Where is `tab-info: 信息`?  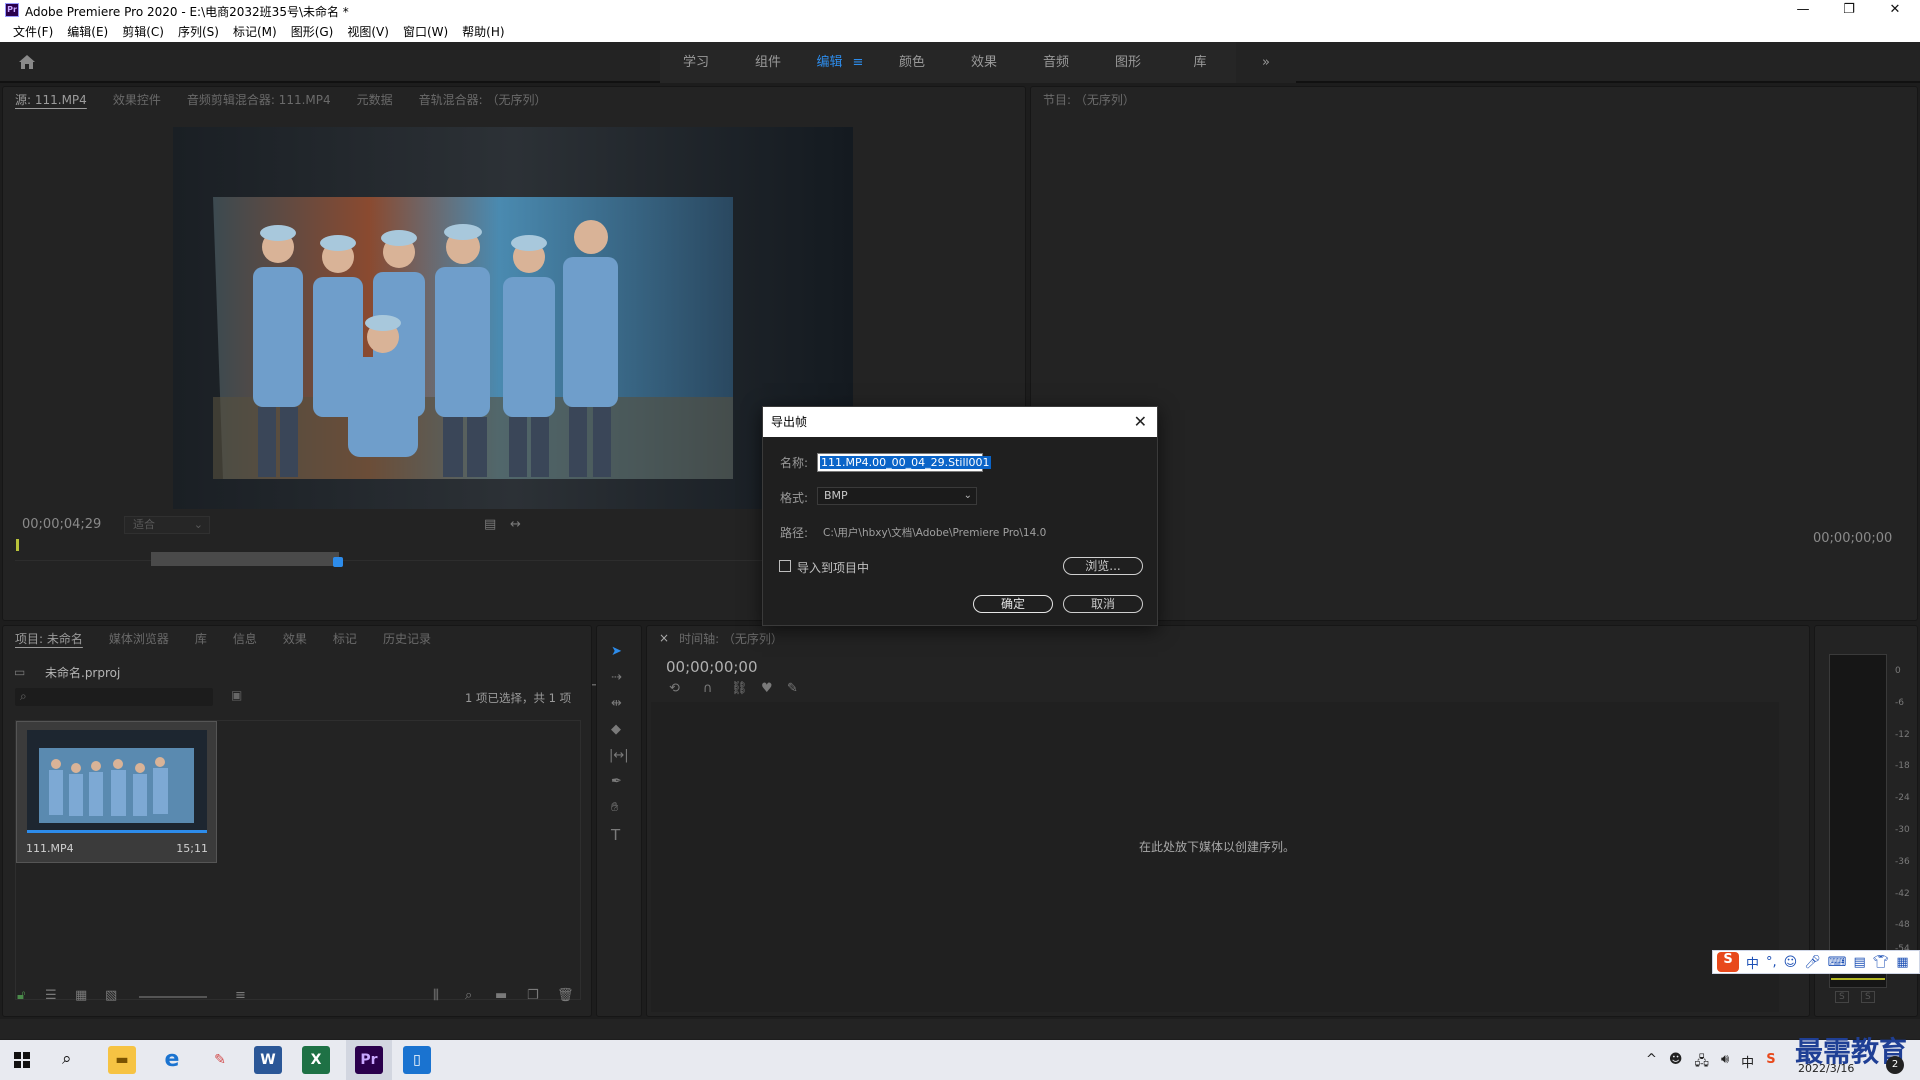
tab-info: 信息 is located at coordinates (245, 638).